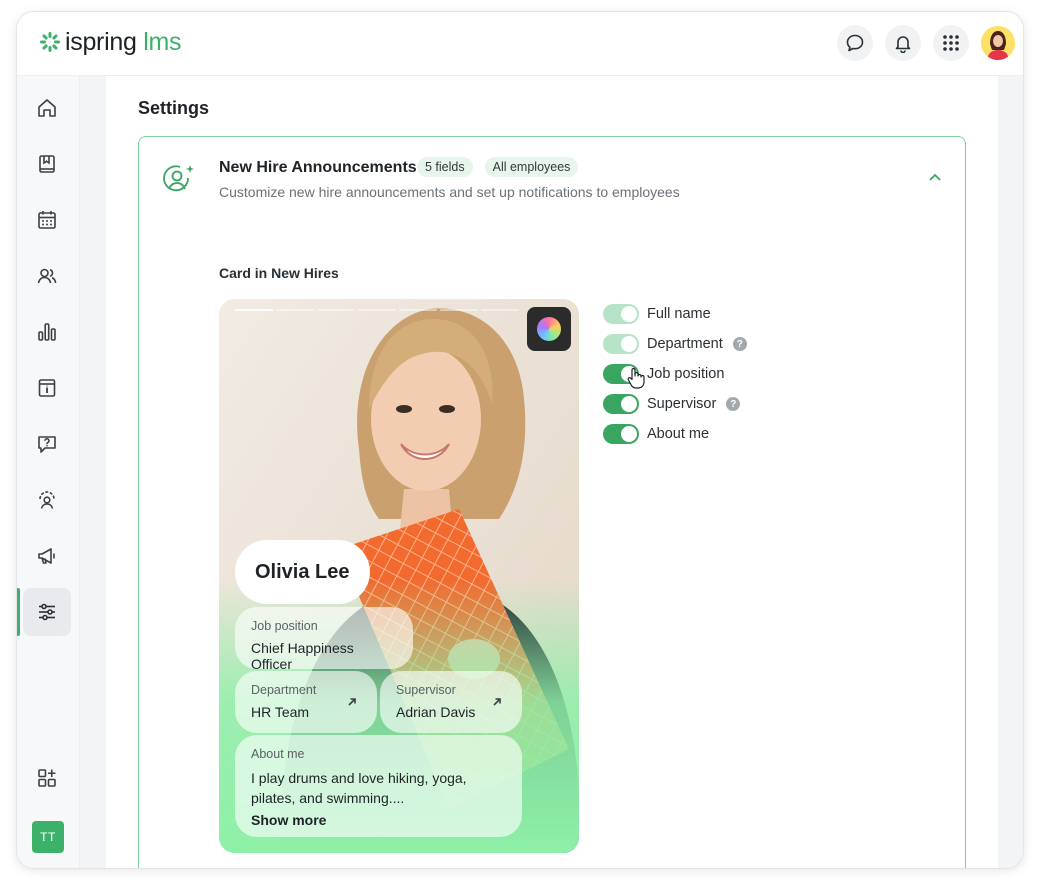 The height and width of the screenshot is (888, 1040). Describe the element at coordinates (284, 690) in the screenshot. I see `department-label: Department` at that location.